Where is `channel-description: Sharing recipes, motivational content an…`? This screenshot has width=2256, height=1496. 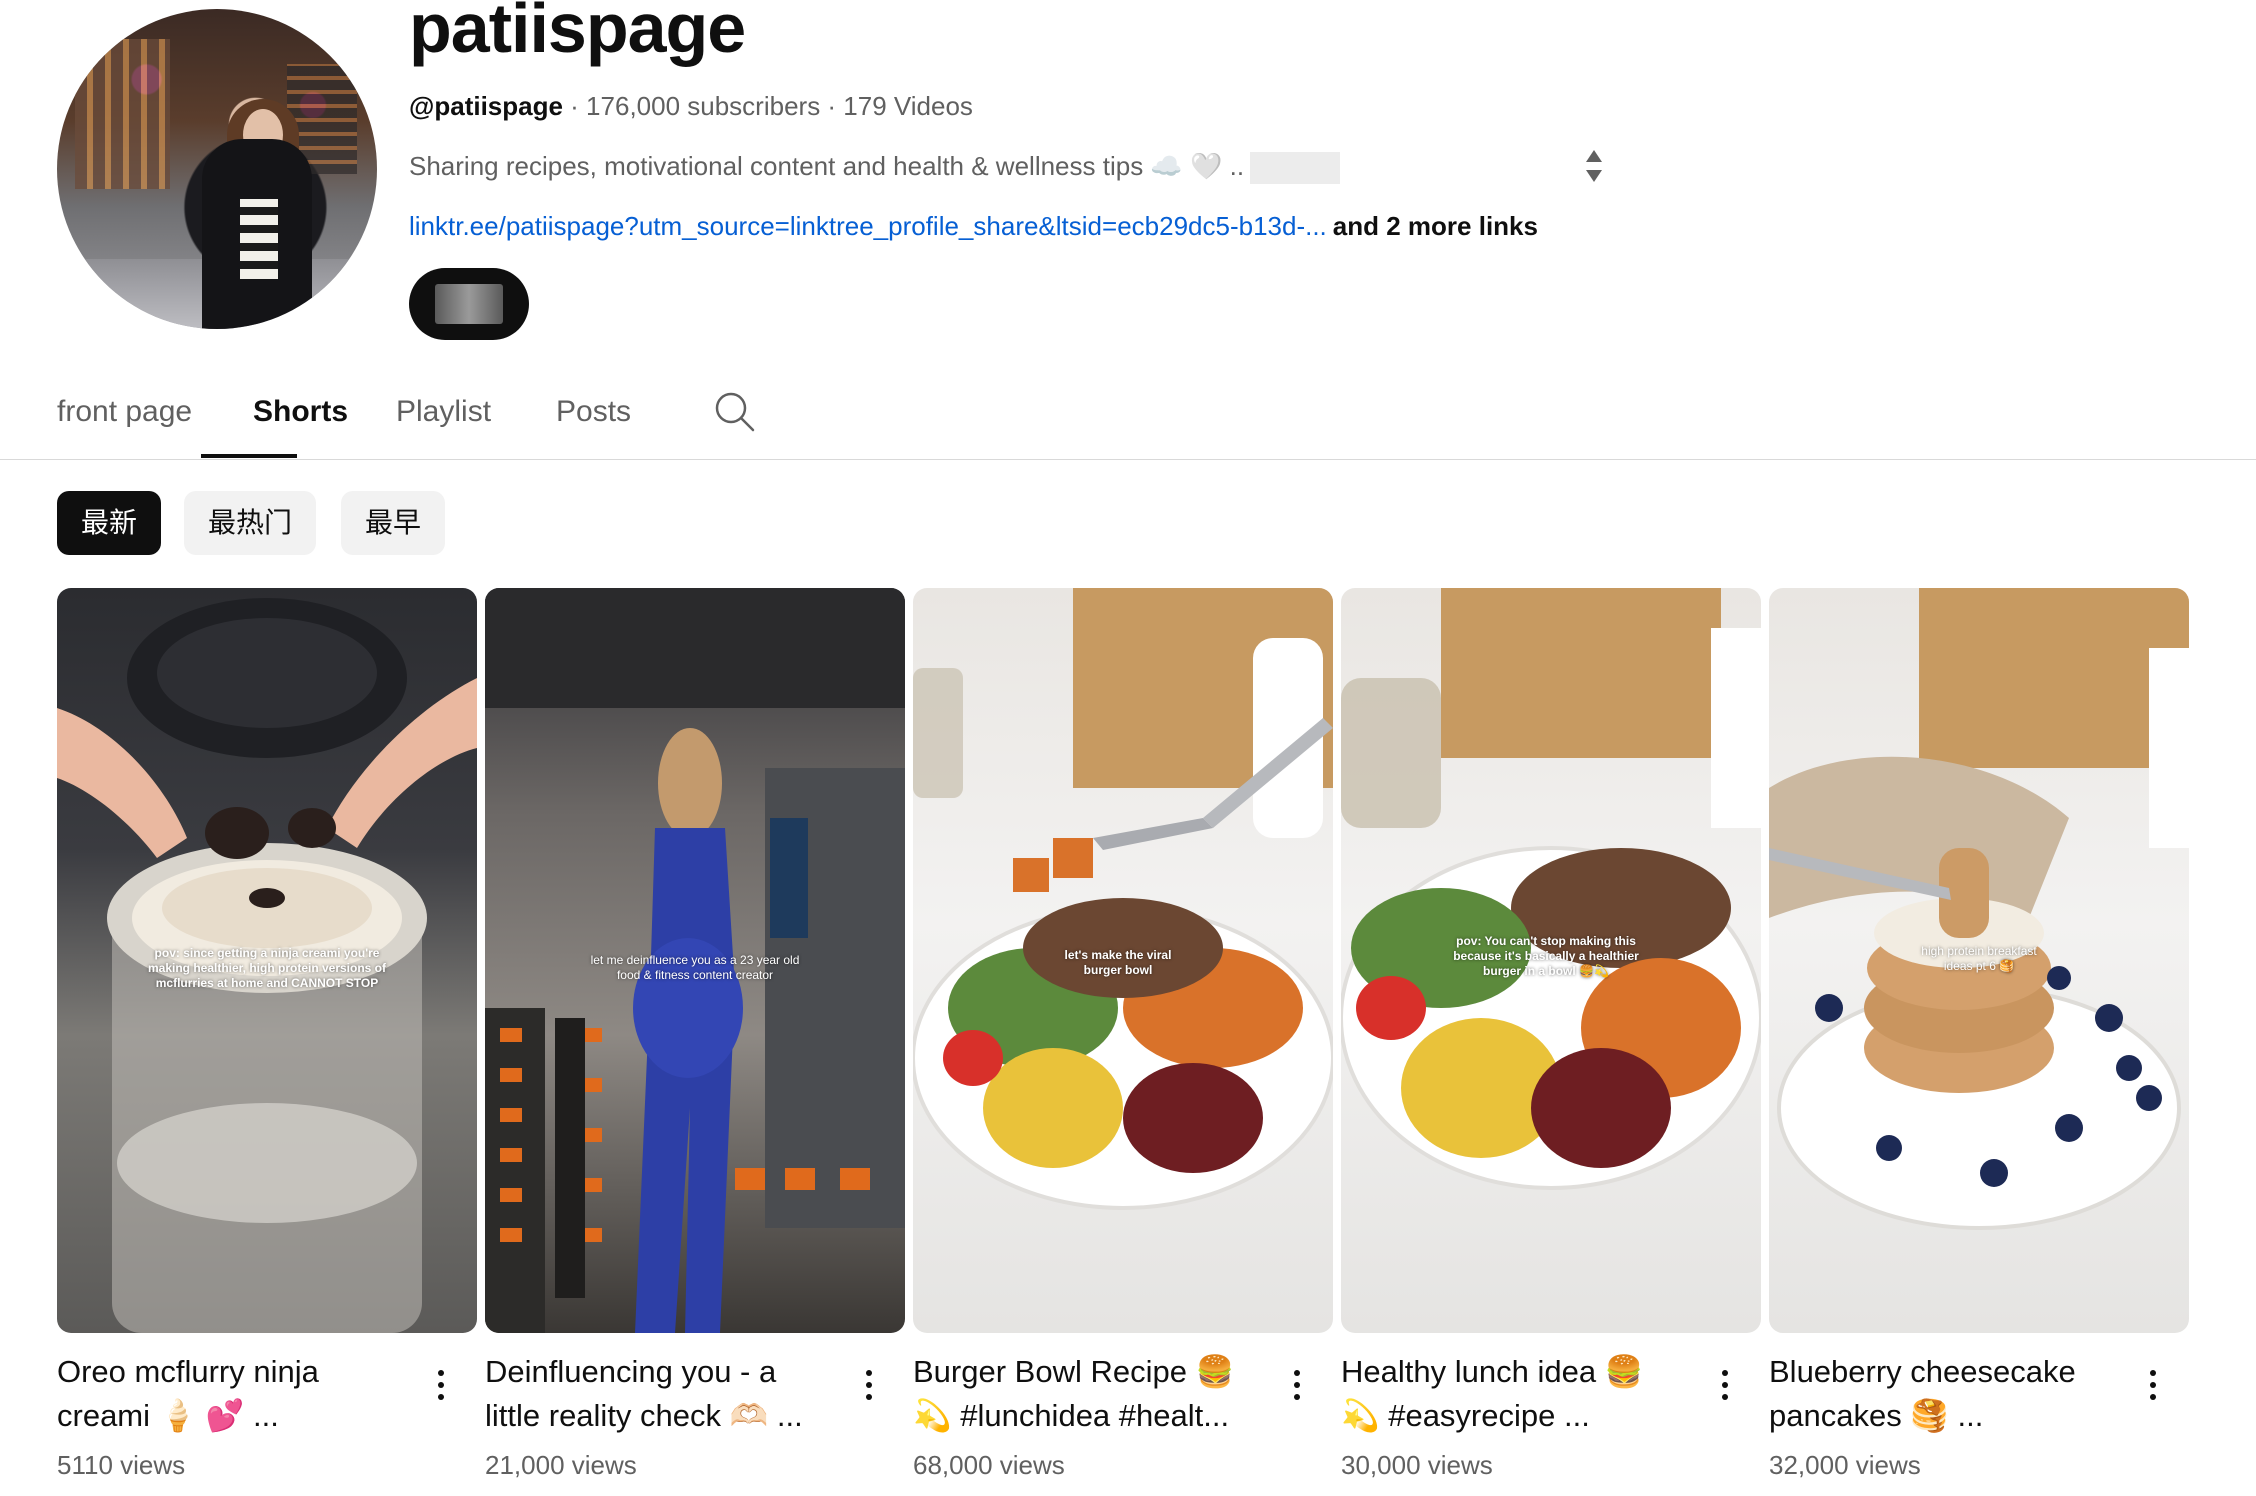 channel-description: Sharing recipes, motivational content an… is located at coordinates (875, 167).